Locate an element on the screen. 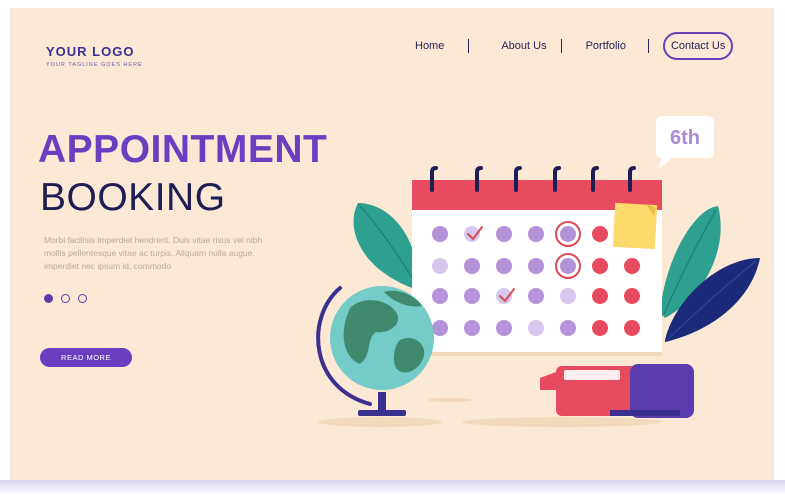 This screenshot has width=785, height=496. logo: YOUR LOGO YOUR TAGLINE GOES HERE is located at coordinates (94, 56).